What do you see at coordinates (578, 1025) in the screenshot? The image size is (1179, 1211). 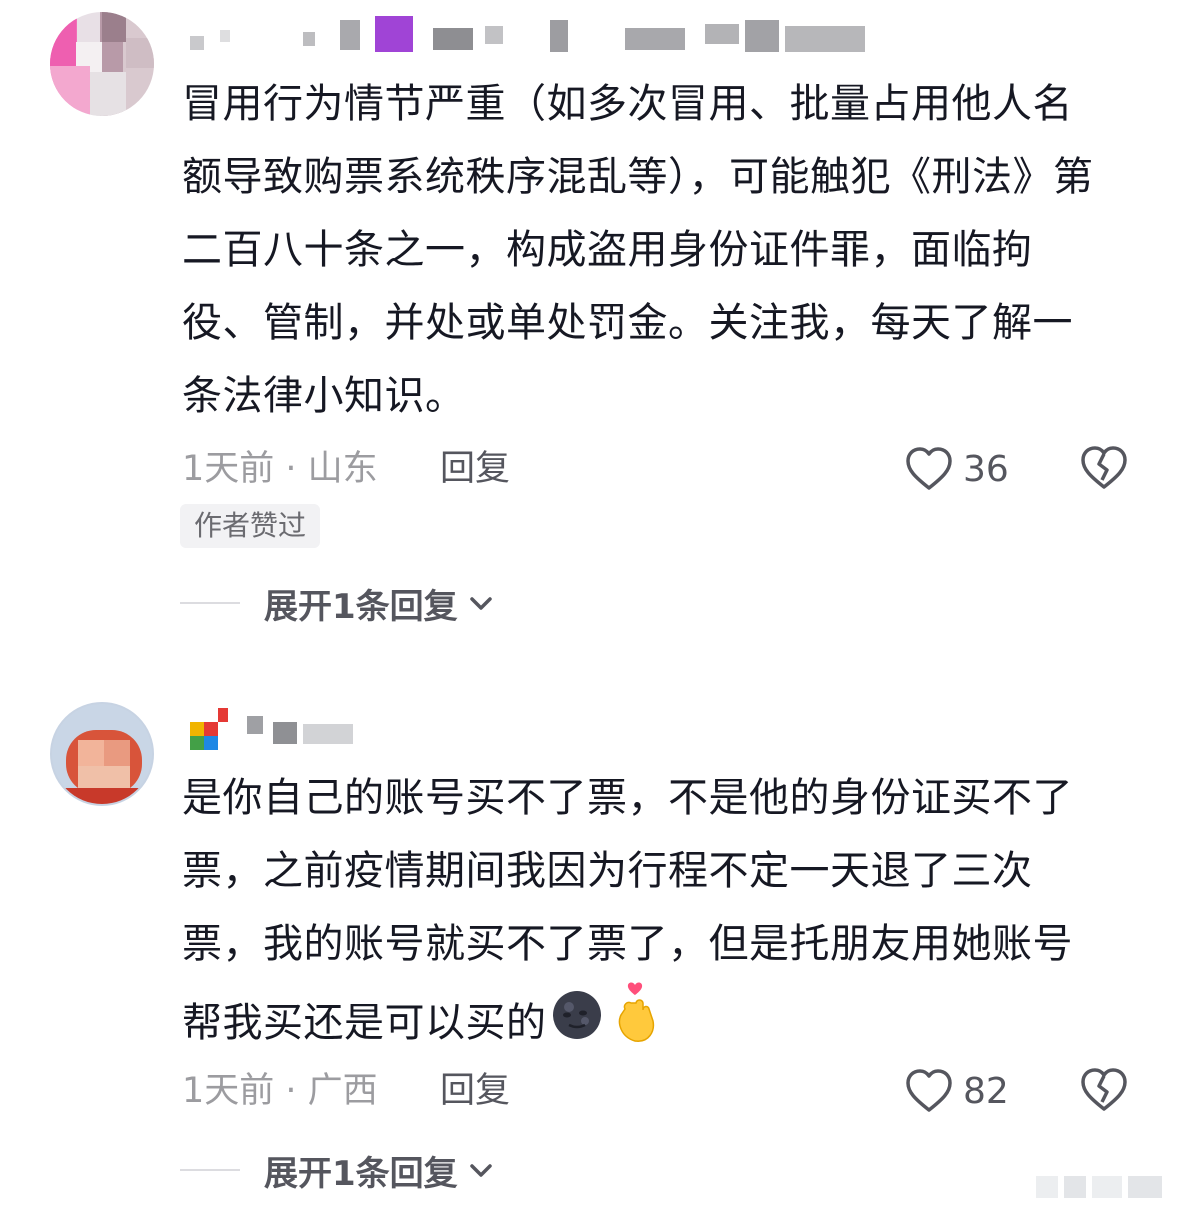 I see `moon-face-icon` at bounding box center [578, 1025].